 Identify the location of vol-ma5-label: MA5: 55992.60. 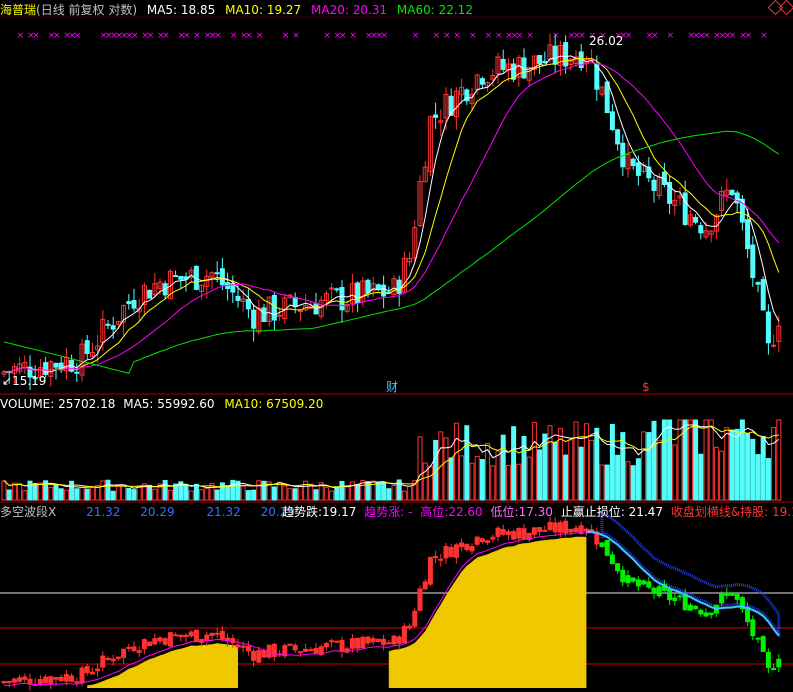
(169, 404).